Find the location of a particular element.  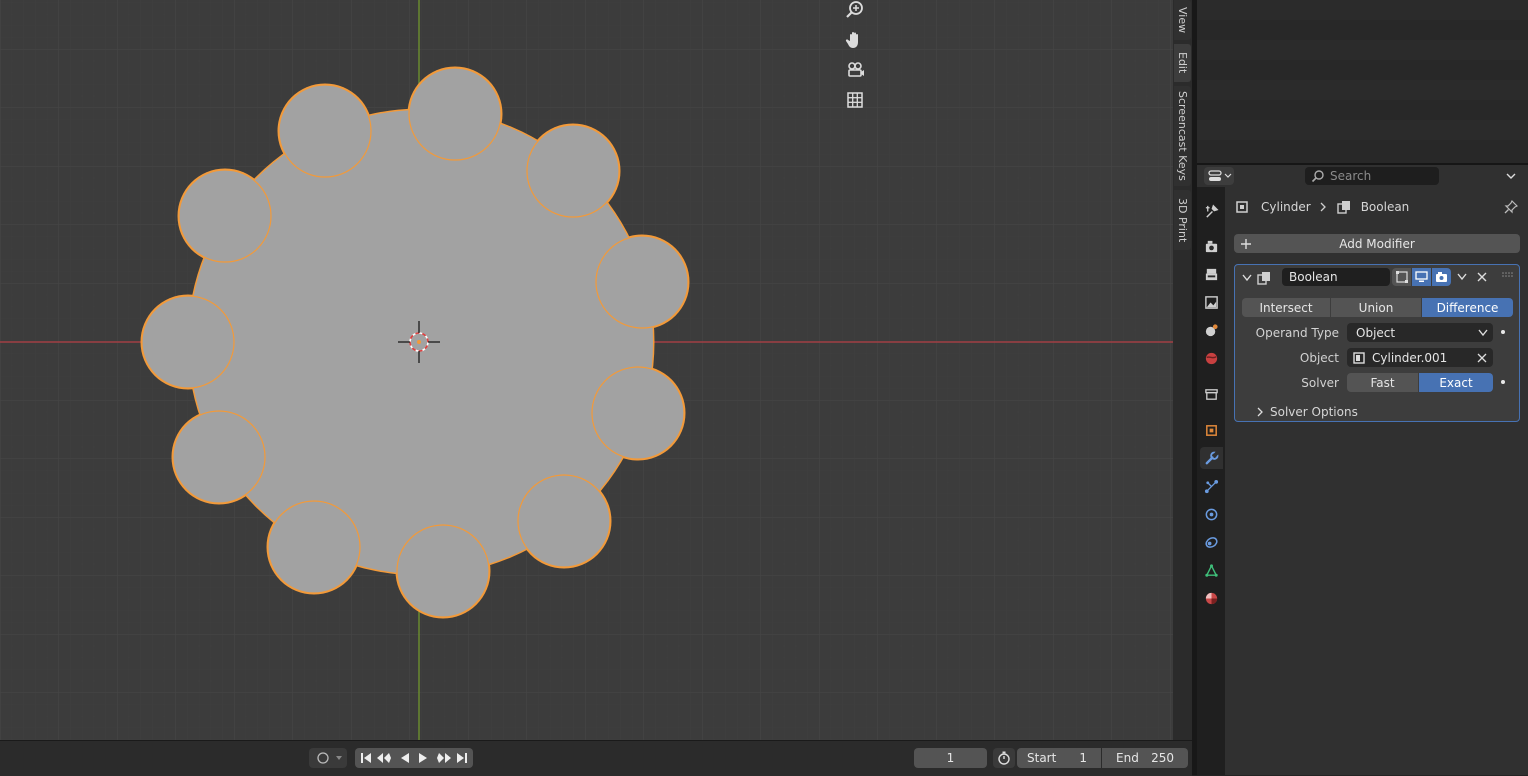

current-frame-field: 1 is located at coordinates (950, 758).